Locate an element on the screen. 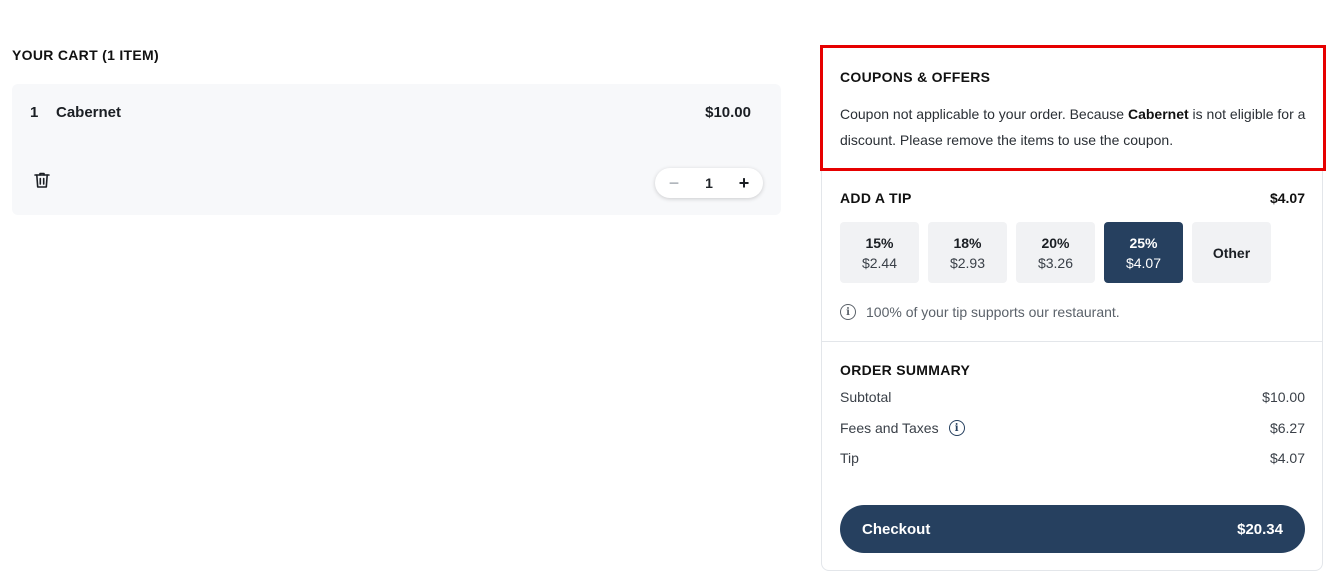 This screenshot has width=1327, height=576. tip-option-20: 20% $3.26 is located at coordinates (1055, 252).